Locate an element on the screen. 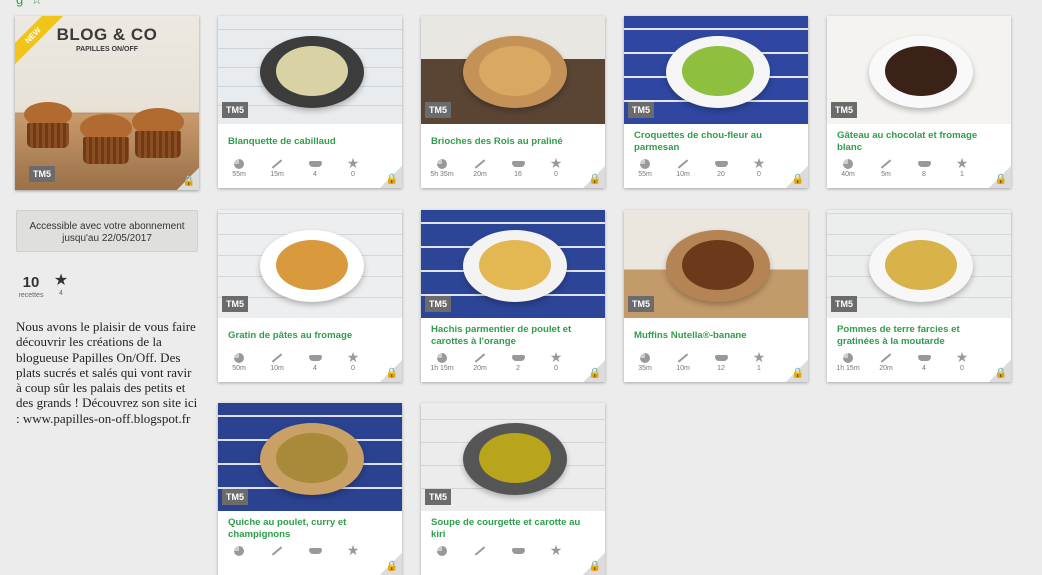 The width and height of the screenshot is (1042, 575). total-time: 40m is located at coordinates (848, 167).